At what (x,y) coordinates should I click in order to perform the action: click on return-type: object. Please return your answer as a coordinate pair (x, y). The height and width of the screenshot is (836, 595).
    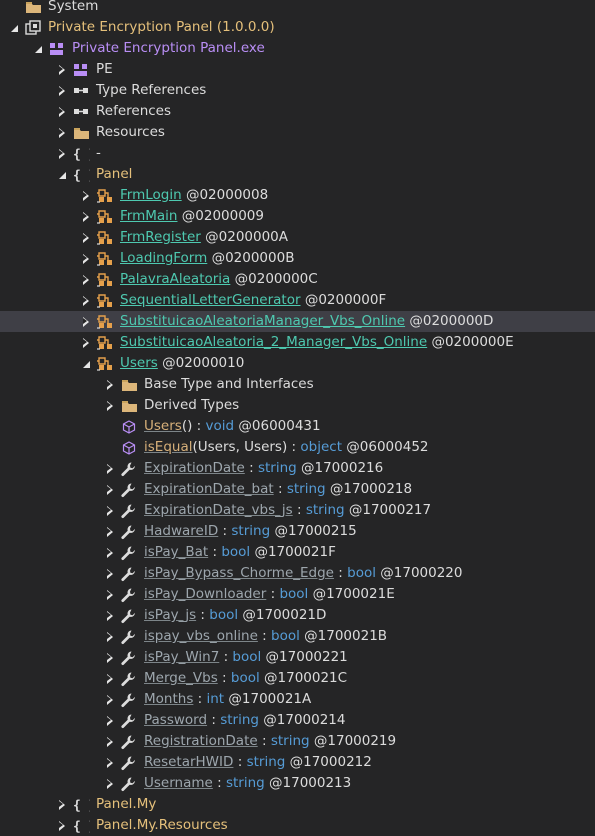
    Looking at the image, I should click on (321, 447).